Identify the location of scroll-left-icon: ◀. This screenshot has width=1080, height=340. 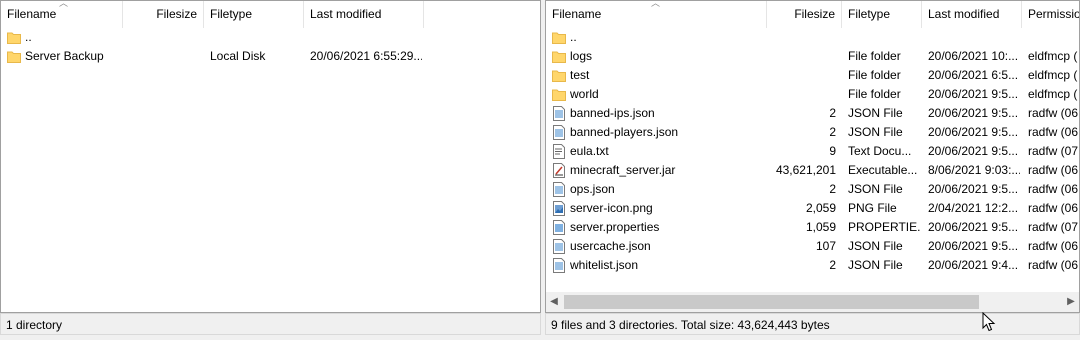
(554, 302).